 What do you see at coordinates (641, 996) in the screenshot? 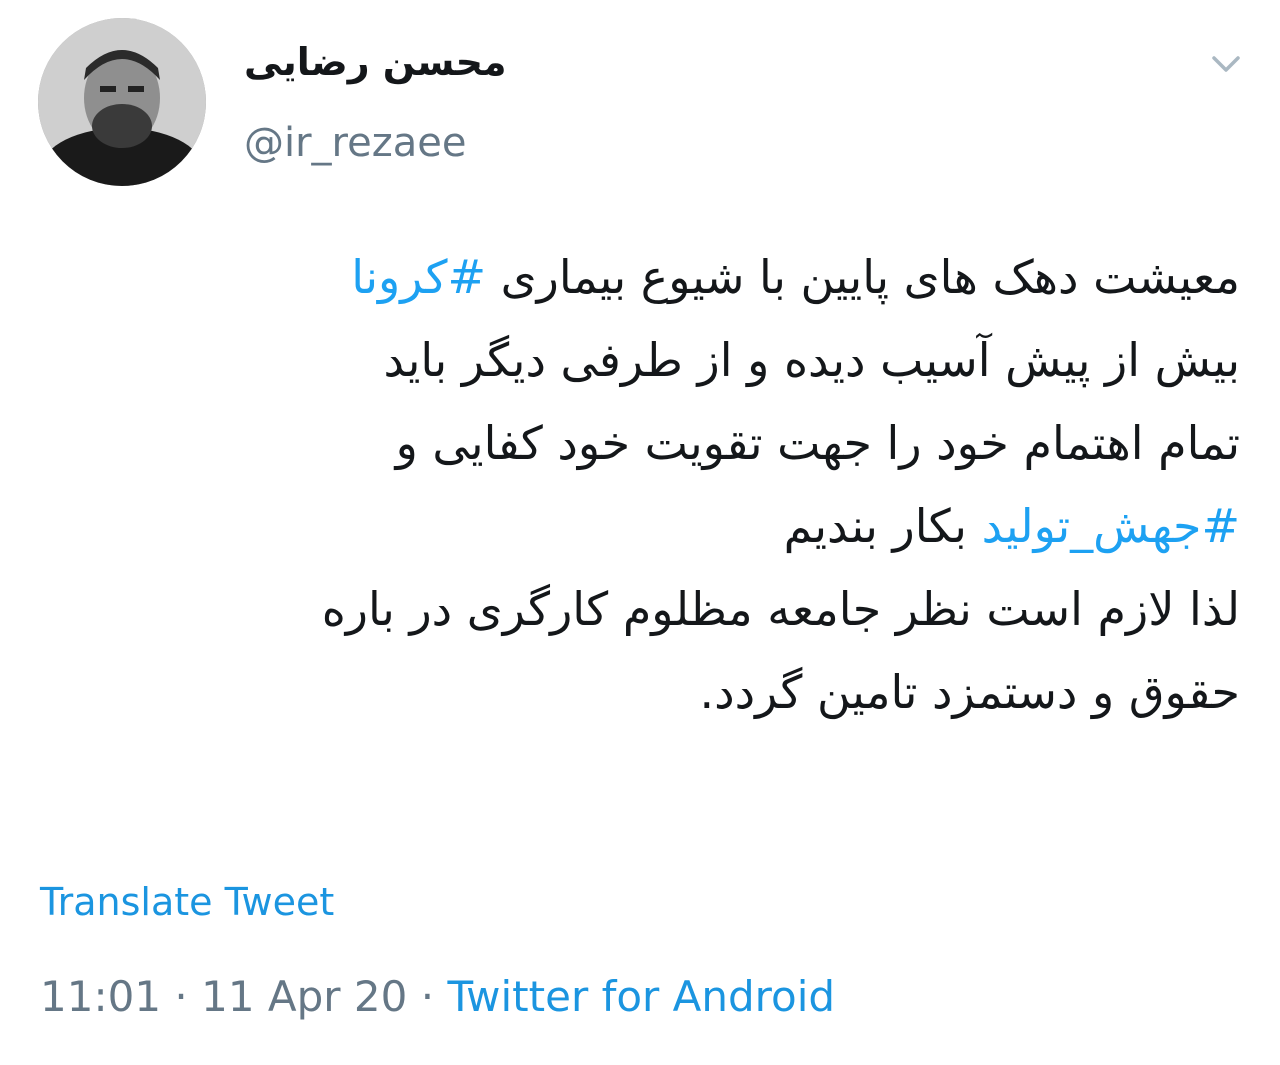
I see `tweet-source-link: Twitter for Android` at bounding box center [641, 996].